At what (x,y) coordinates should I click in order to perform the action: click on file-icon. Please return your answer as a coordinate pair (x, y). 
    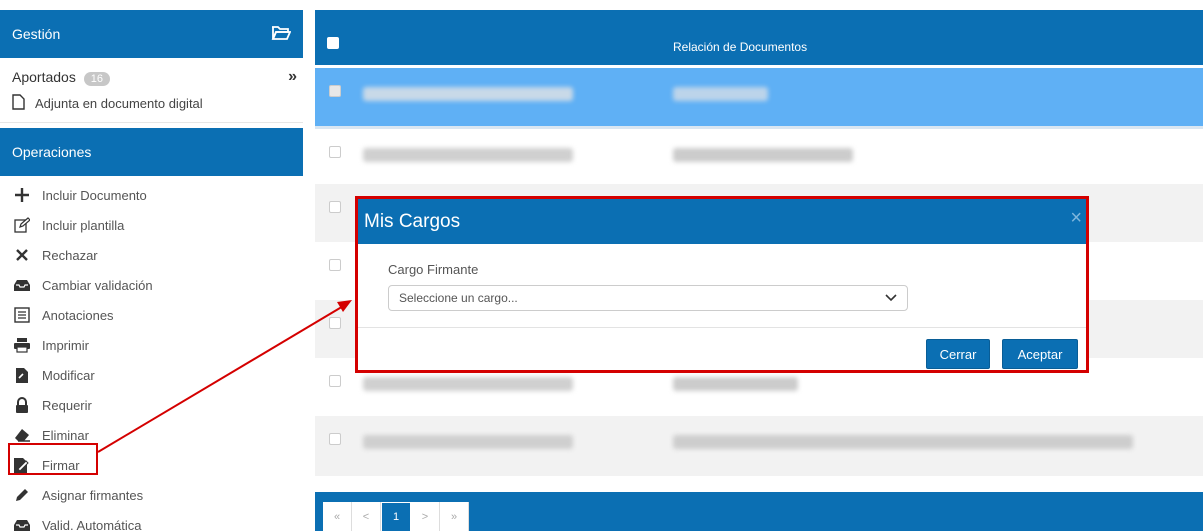
    Looking at the image, I should click on (18, 103).